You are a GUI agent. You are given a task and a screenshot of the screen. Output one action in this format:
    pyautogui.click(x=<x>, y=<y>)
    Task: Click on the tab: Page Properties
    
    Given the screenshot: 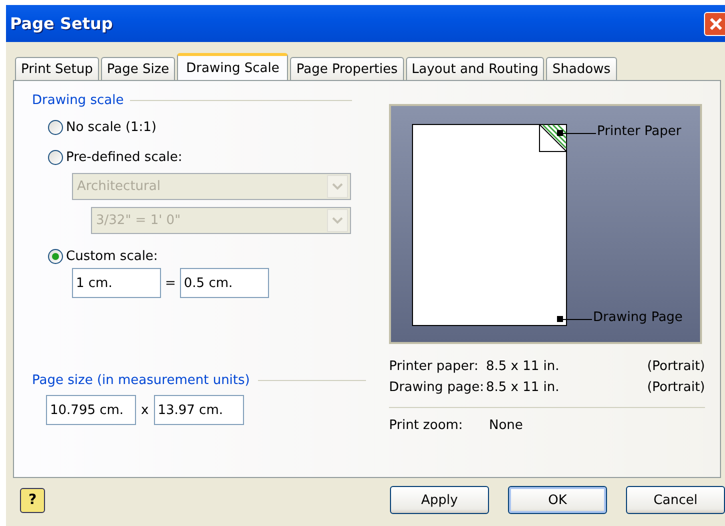 What is the action you would take?
    pyautogui.click(x=347, y=68)
    